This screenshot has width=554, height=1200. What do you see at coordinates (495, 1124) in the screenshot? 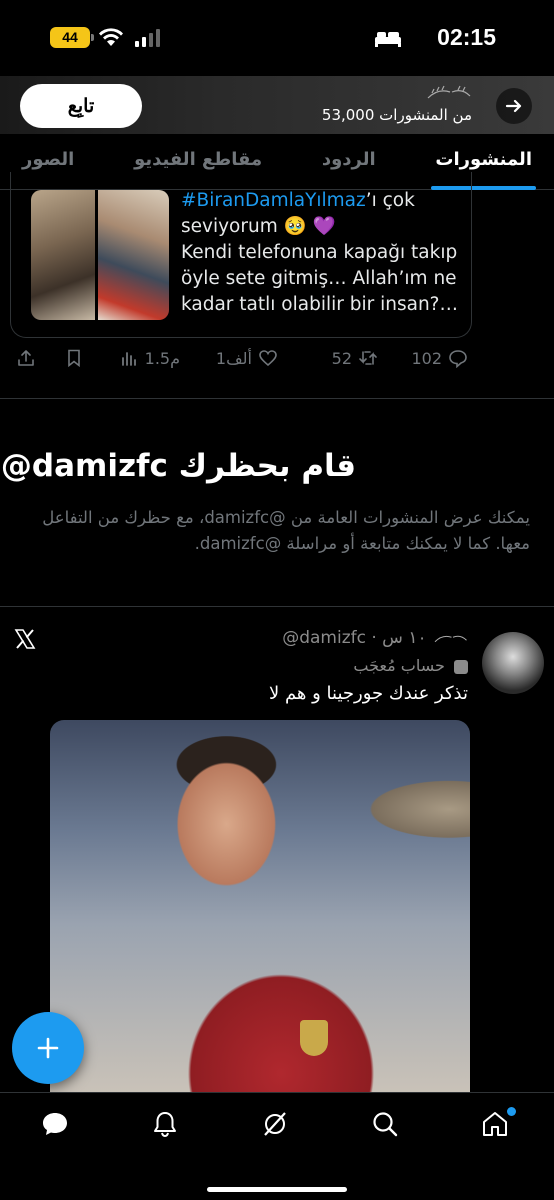
I see `home-icon` at bounding box center [495, 1124].